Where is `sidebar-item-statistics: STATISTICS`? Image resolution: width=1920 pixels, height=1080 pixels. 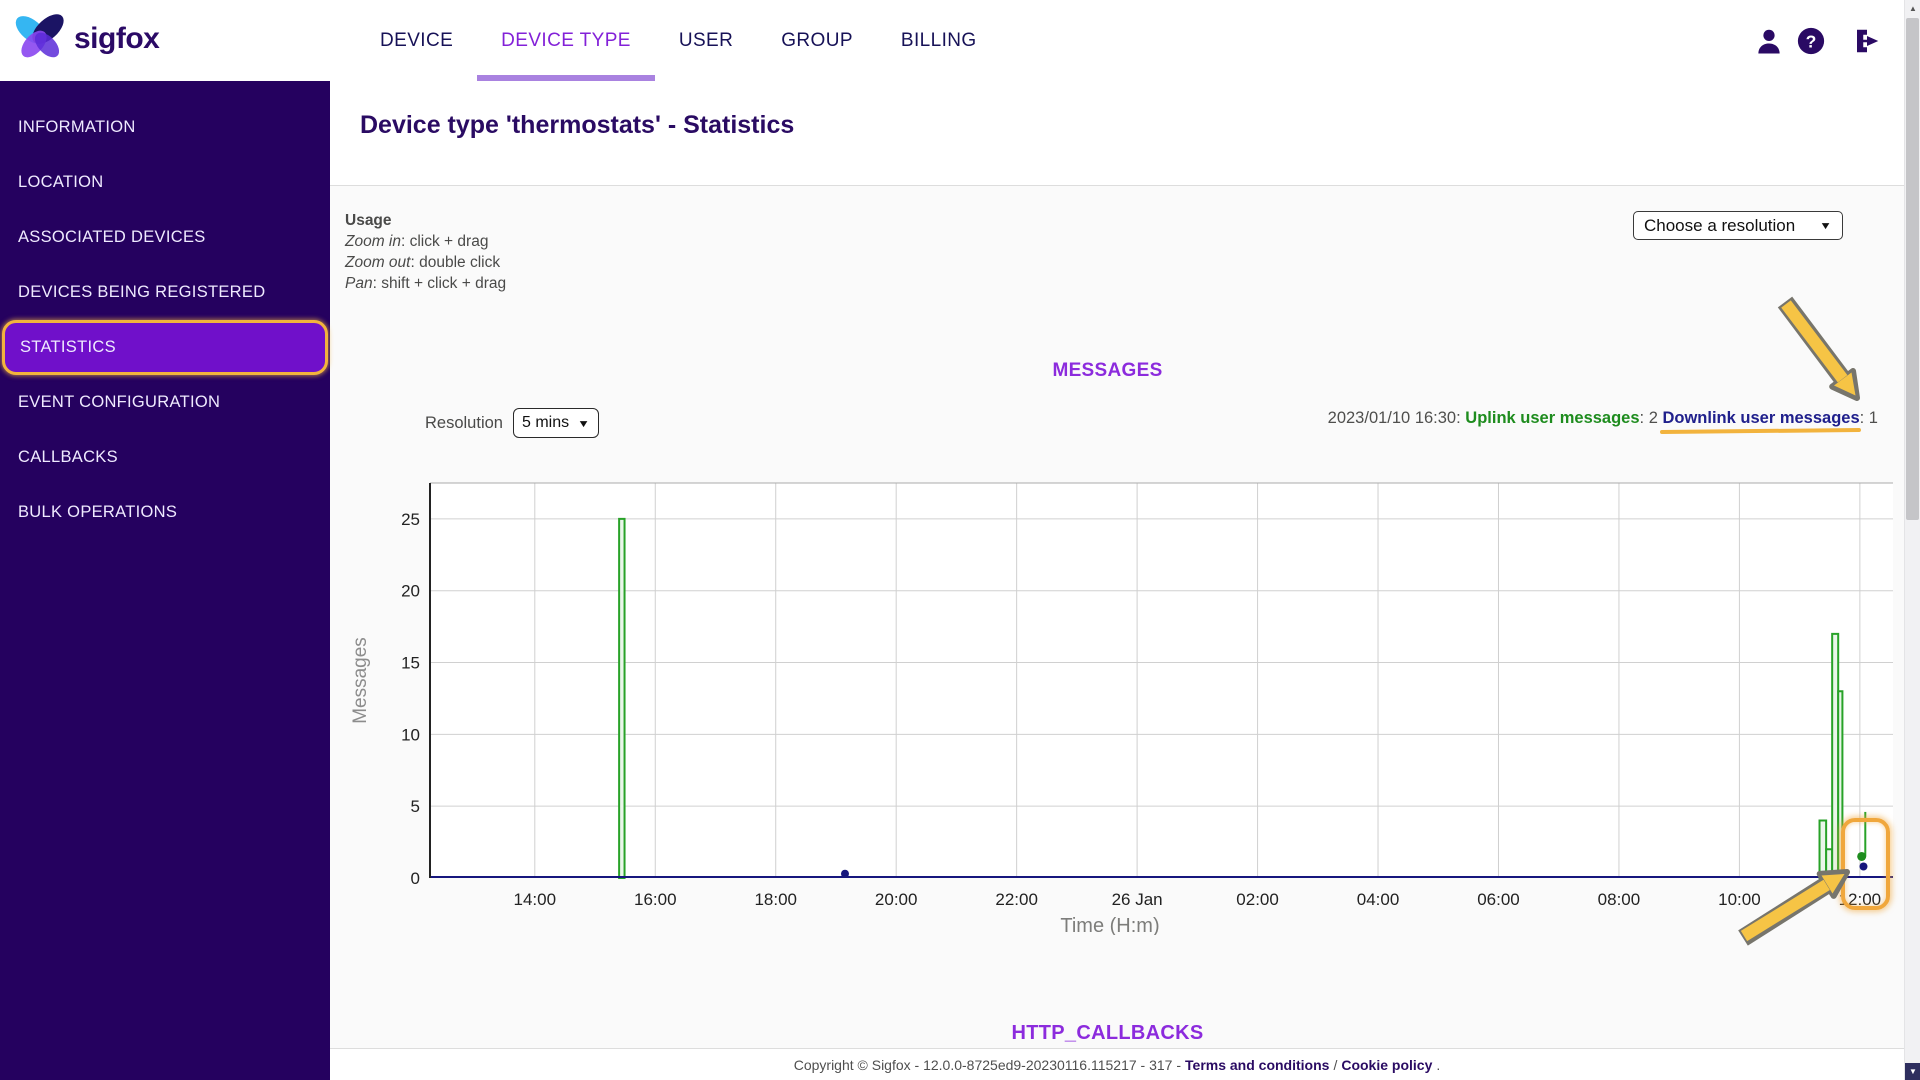 sidebar-item-statistics: STATISTICS is located at coordinates (165, 347).